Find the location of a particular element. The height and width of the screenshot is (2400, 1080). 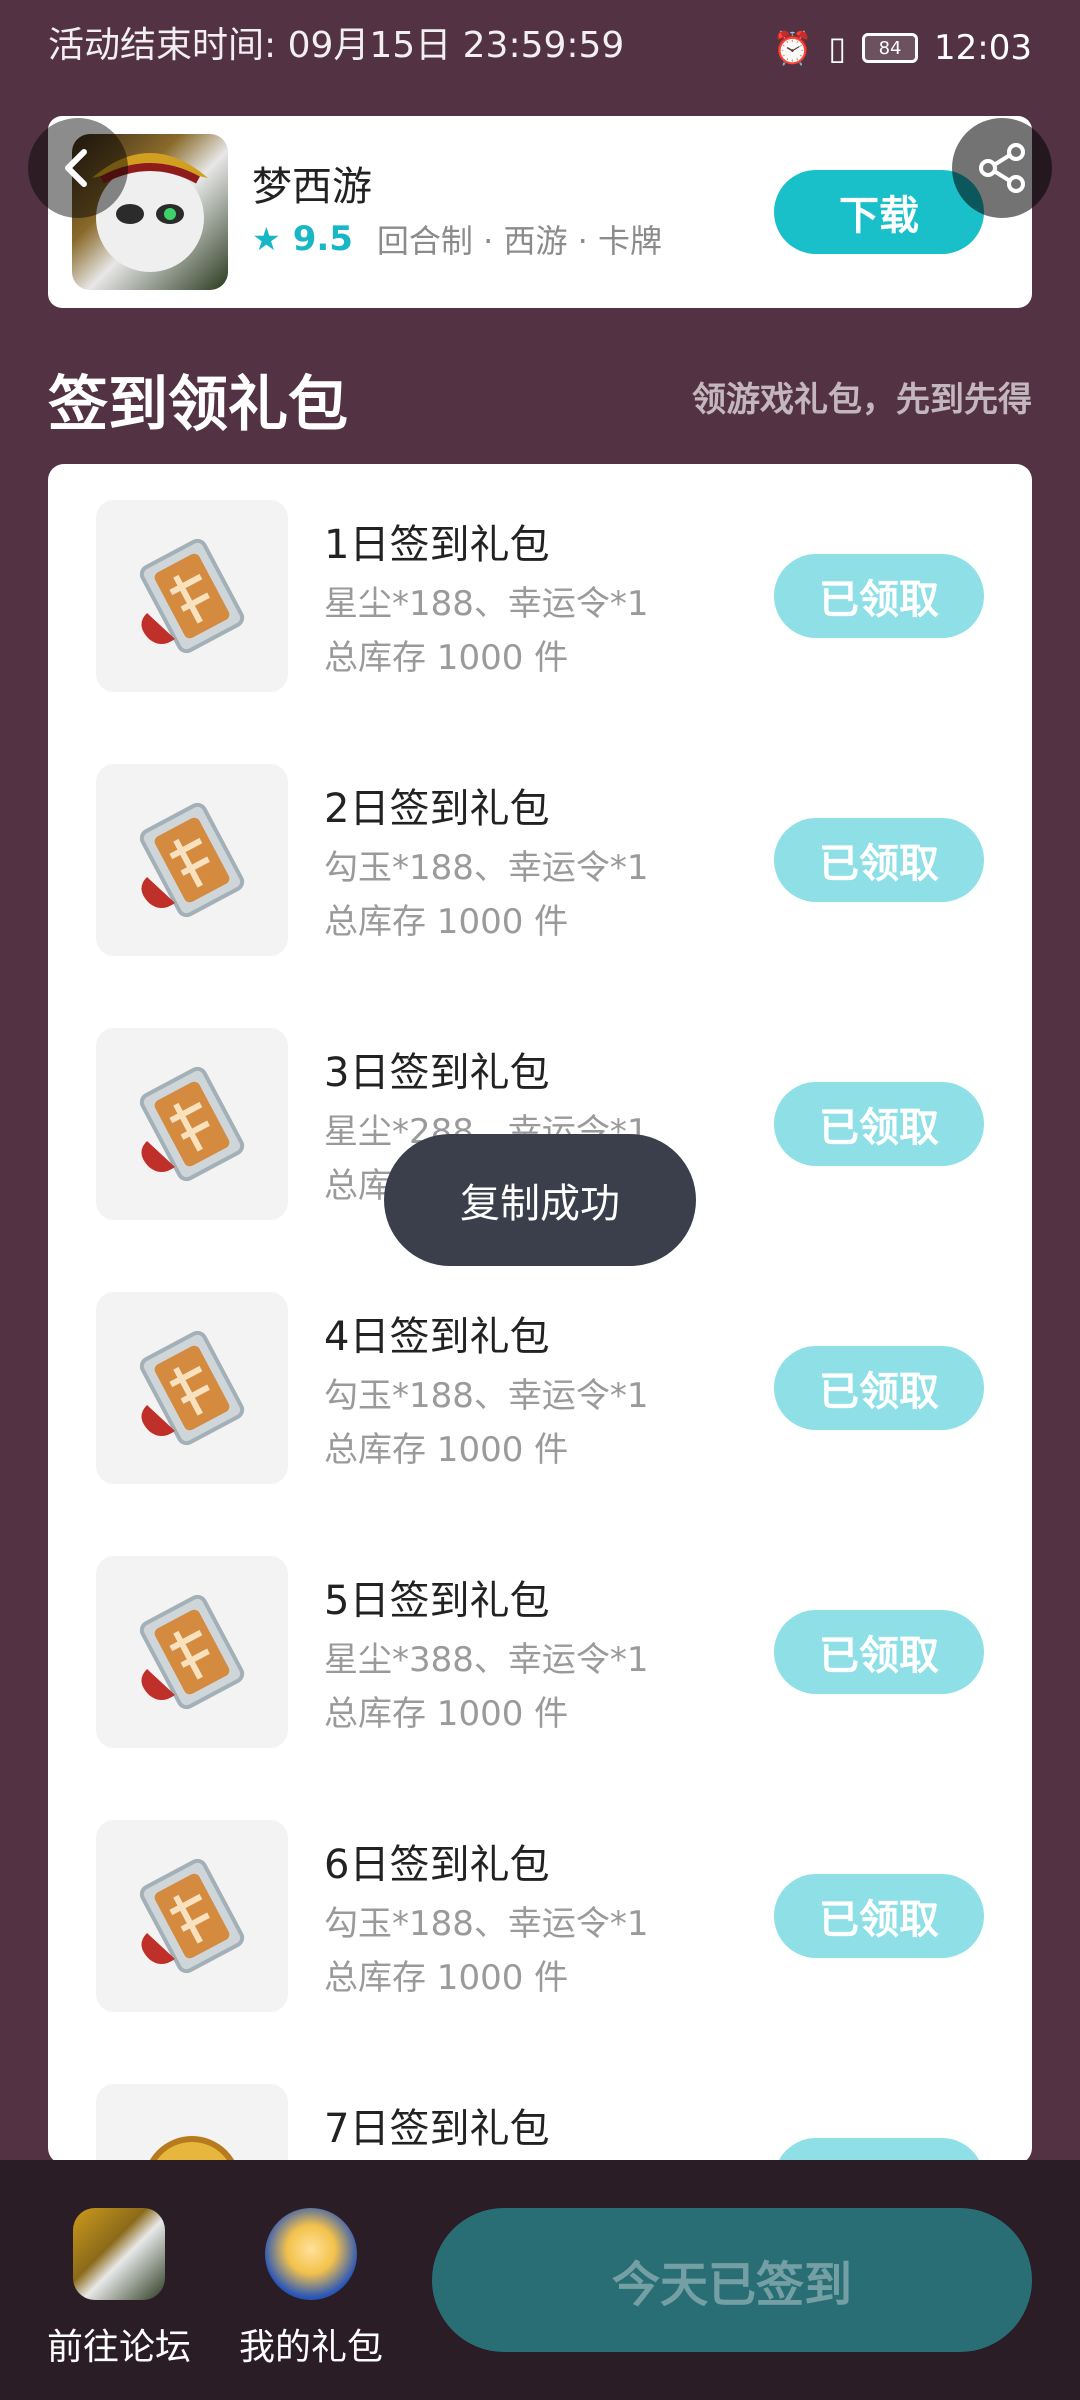

gift-item: 5日签到礼包 星尘*388、幸运令*1 总库存 1000 件 已领取 is located at coordinates (540, 1652).